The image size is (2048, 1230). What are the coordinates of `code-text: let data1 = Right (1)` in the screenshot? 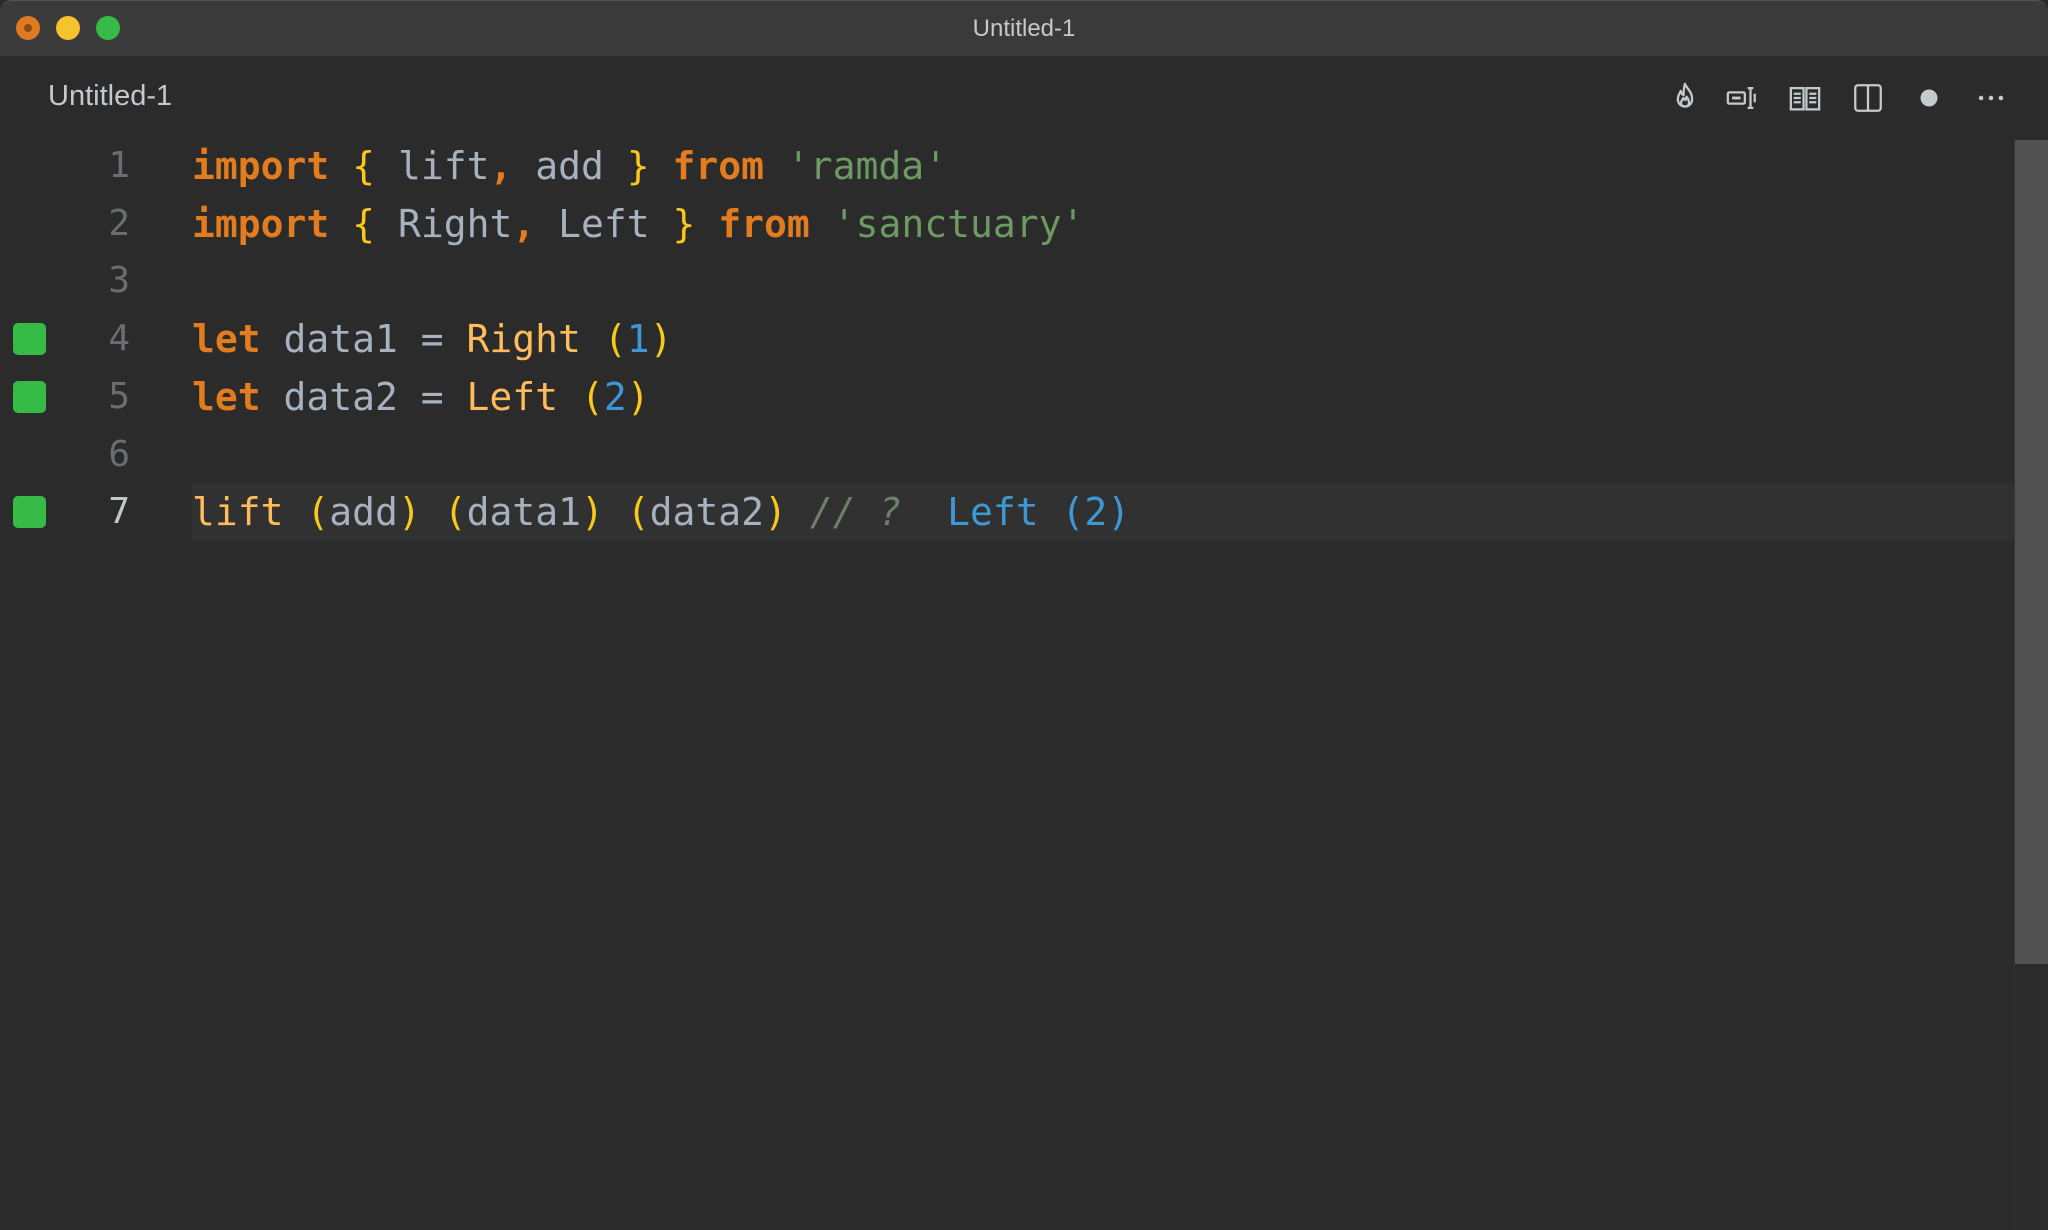 It's located at (432, 339).